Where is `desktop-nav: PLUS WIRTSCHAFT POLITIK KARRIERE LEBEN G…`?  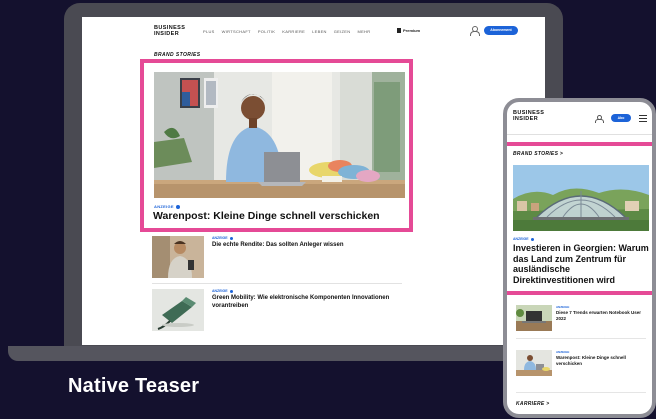 desktop-nav: PLUS WIRTSCHAFT POLITIK KARRIERE LEBEN G… is located at coordinates (286, 31).